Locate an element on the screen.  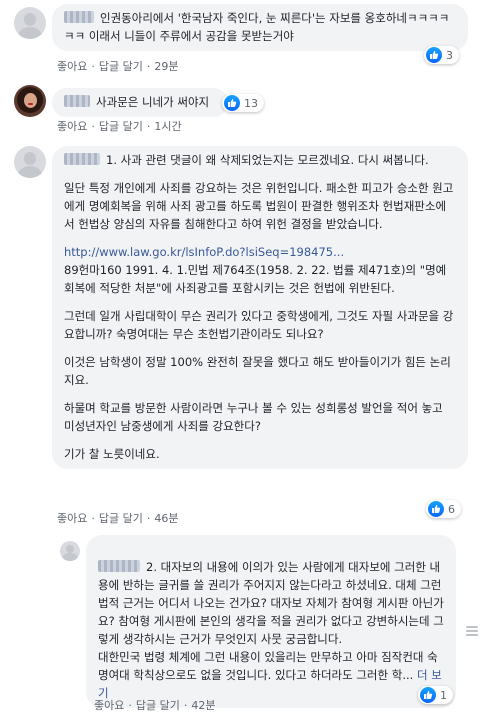
reaction-count: 1 is located at coordinates (435, 695).